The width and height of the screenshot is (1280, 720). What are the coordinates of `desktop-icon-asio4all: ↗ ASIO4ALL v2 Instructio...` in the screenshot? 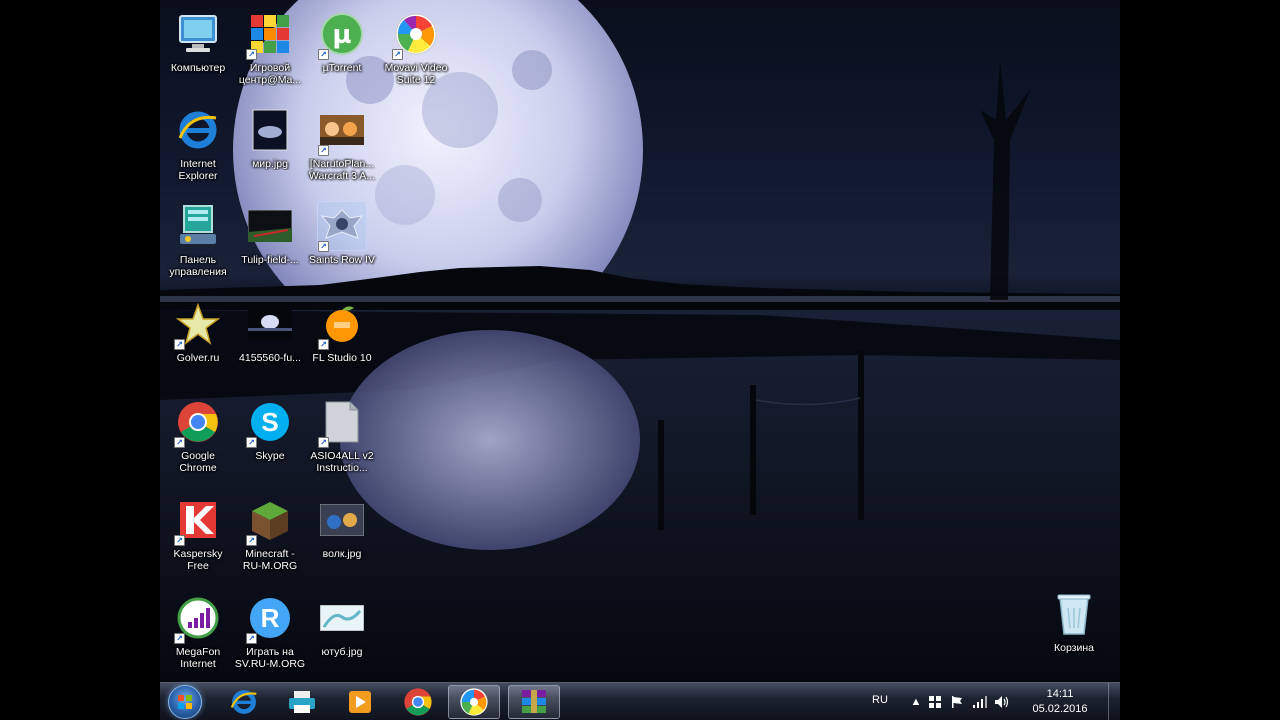 It's located at (342, 440).